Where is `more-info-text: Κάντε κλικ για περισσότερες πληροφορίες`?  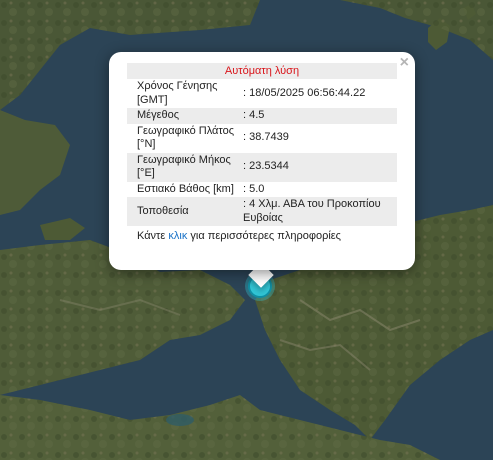 more-info-text: Κάντε κλικ για περισσότερες πληροφορίες is located at coordinates (262, 236).